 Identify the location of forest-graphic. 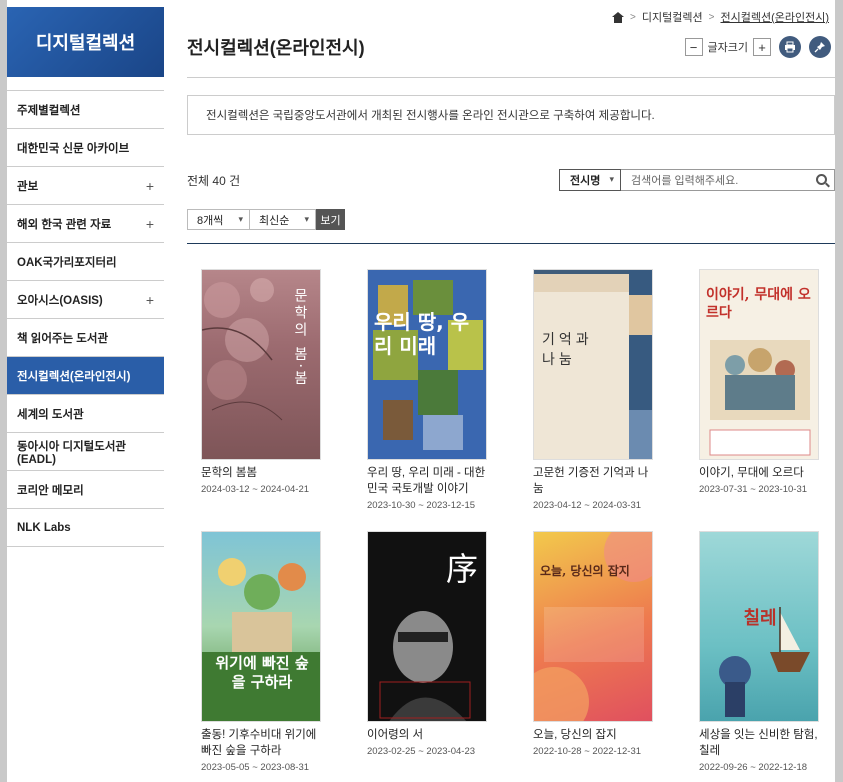
(261, 639).